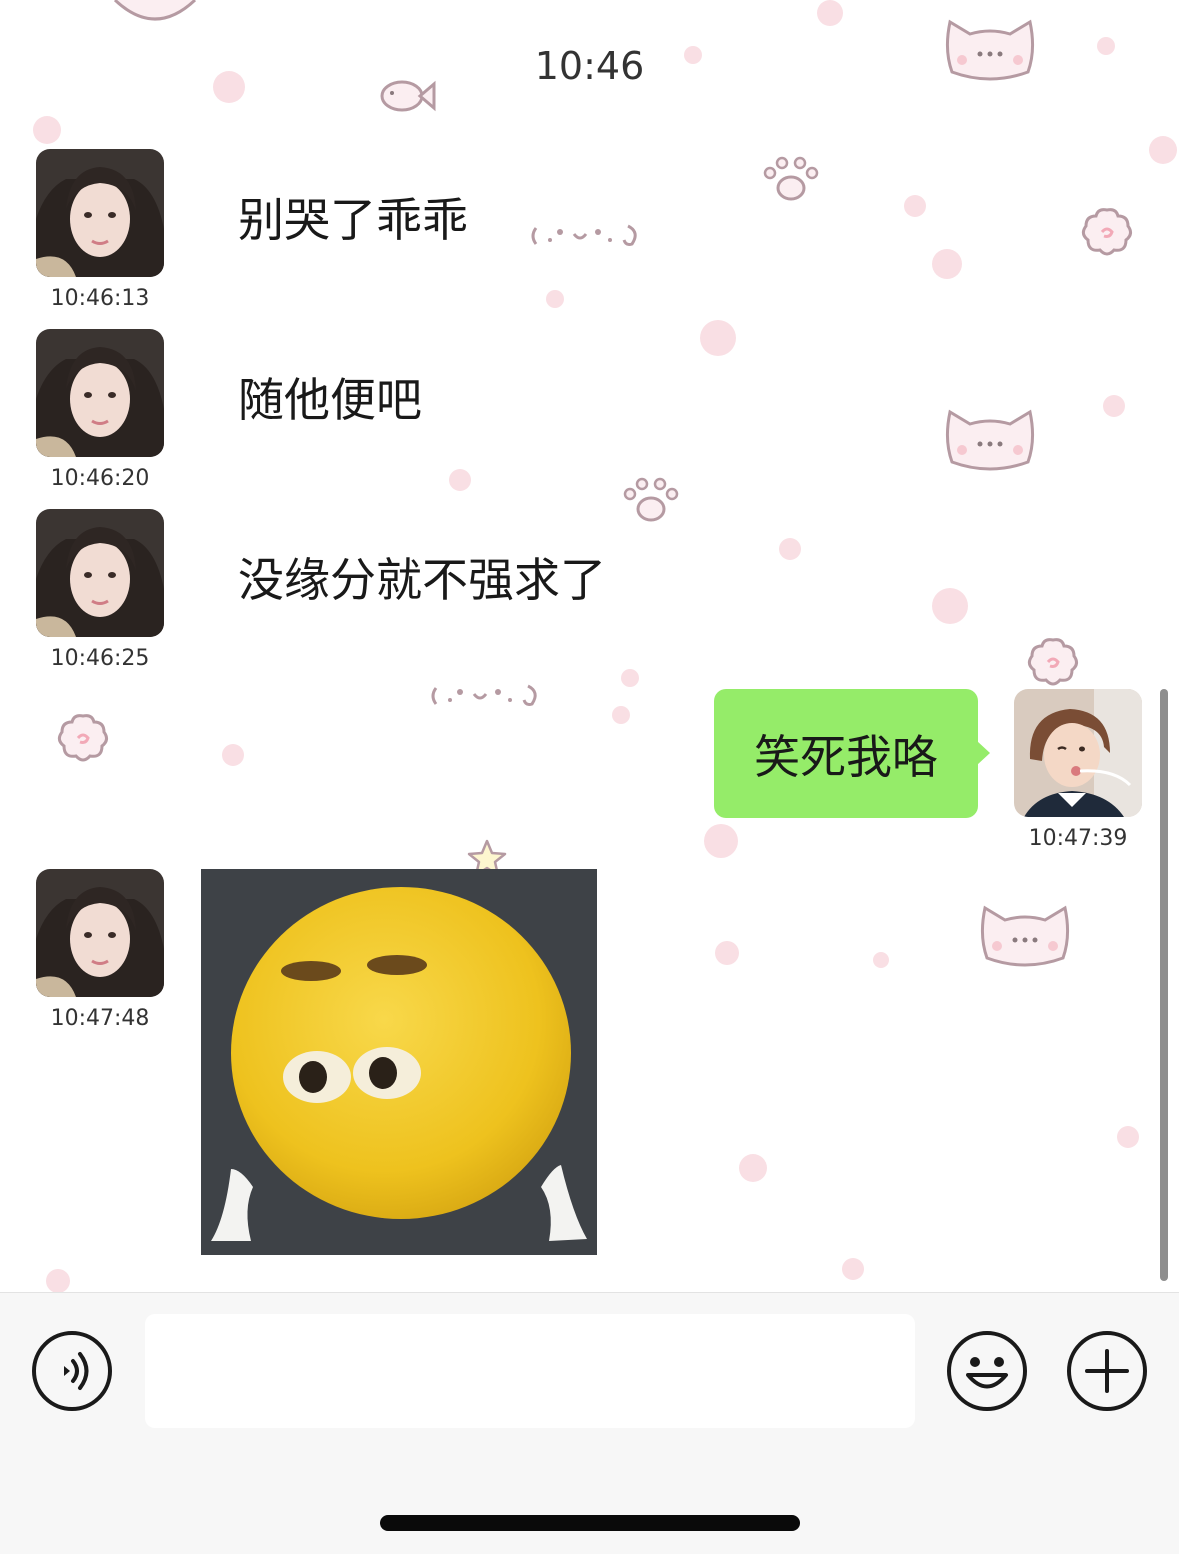 The image size is (1179, 1554). I want to click on message-text: 随他便吧, so click(330, 397).